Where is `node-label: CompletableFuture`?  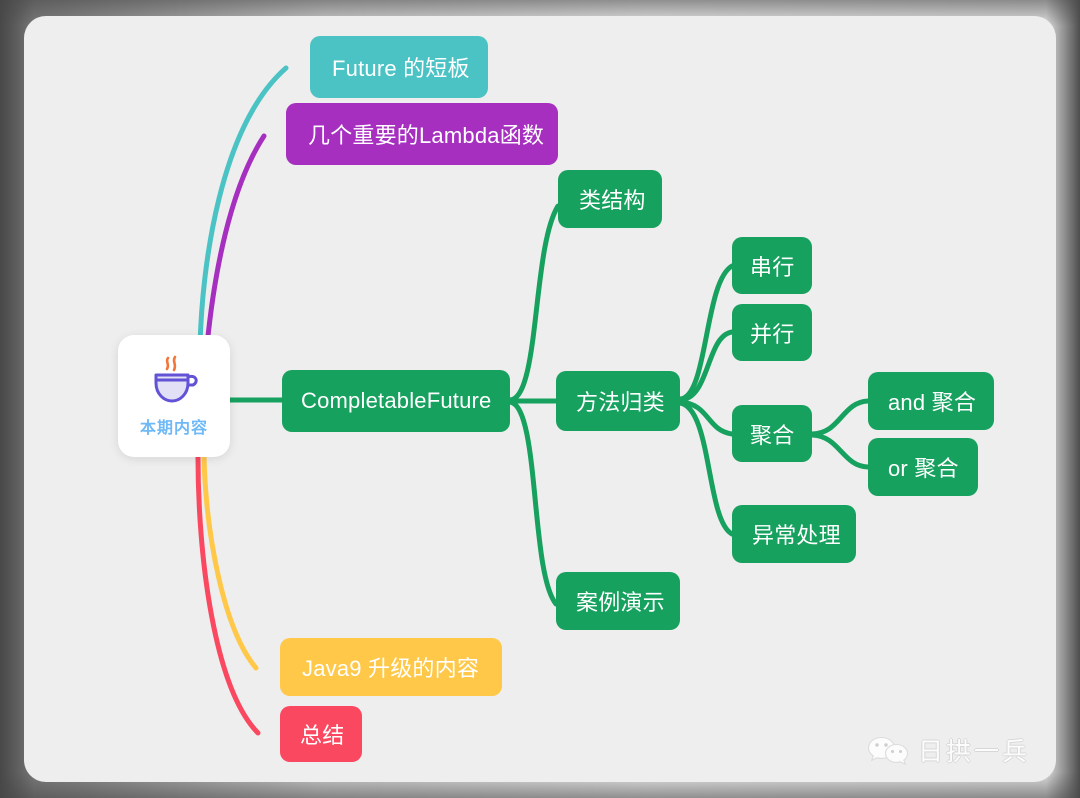 node-label: CompletableFuture is located at coordinates (396, 400).